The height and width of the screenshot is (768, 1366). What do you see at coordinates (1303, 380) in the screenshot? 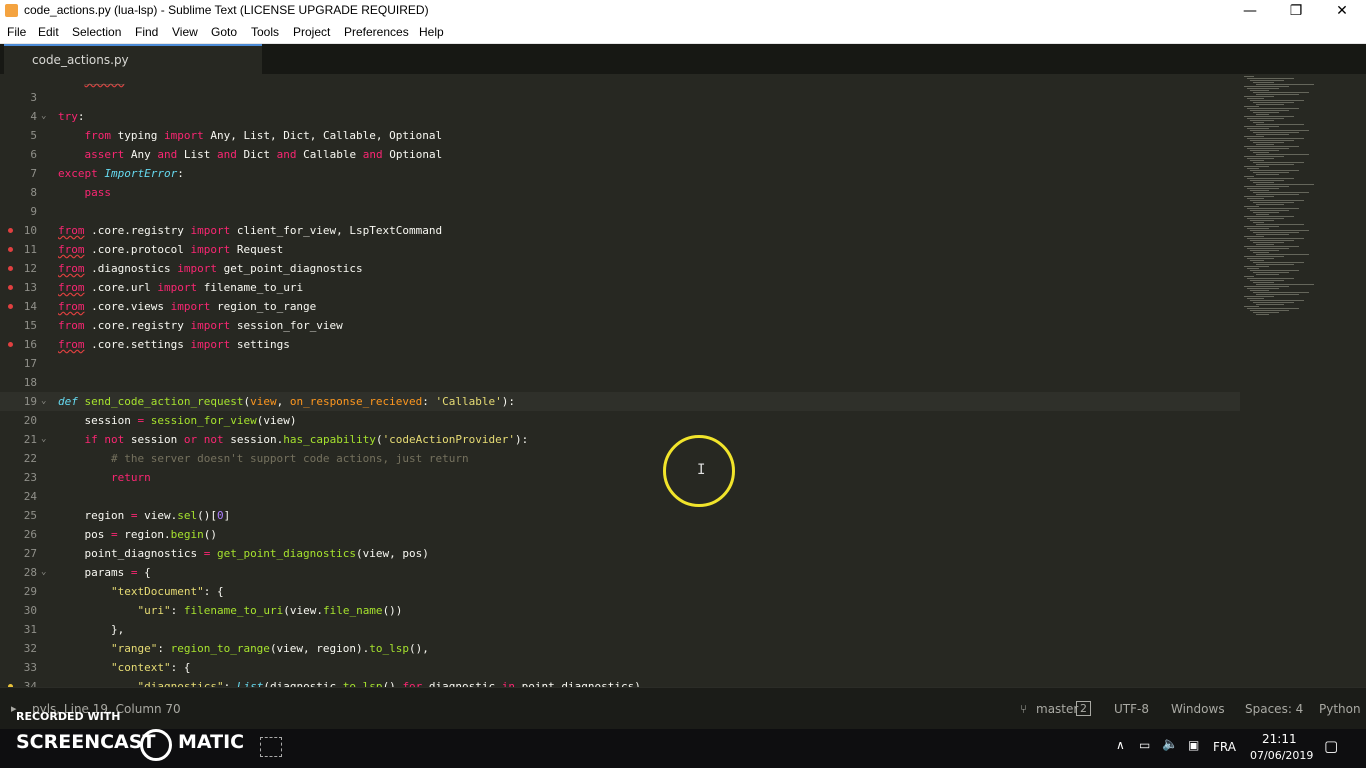
I see `minimap` at bounding box center [1303, 380].